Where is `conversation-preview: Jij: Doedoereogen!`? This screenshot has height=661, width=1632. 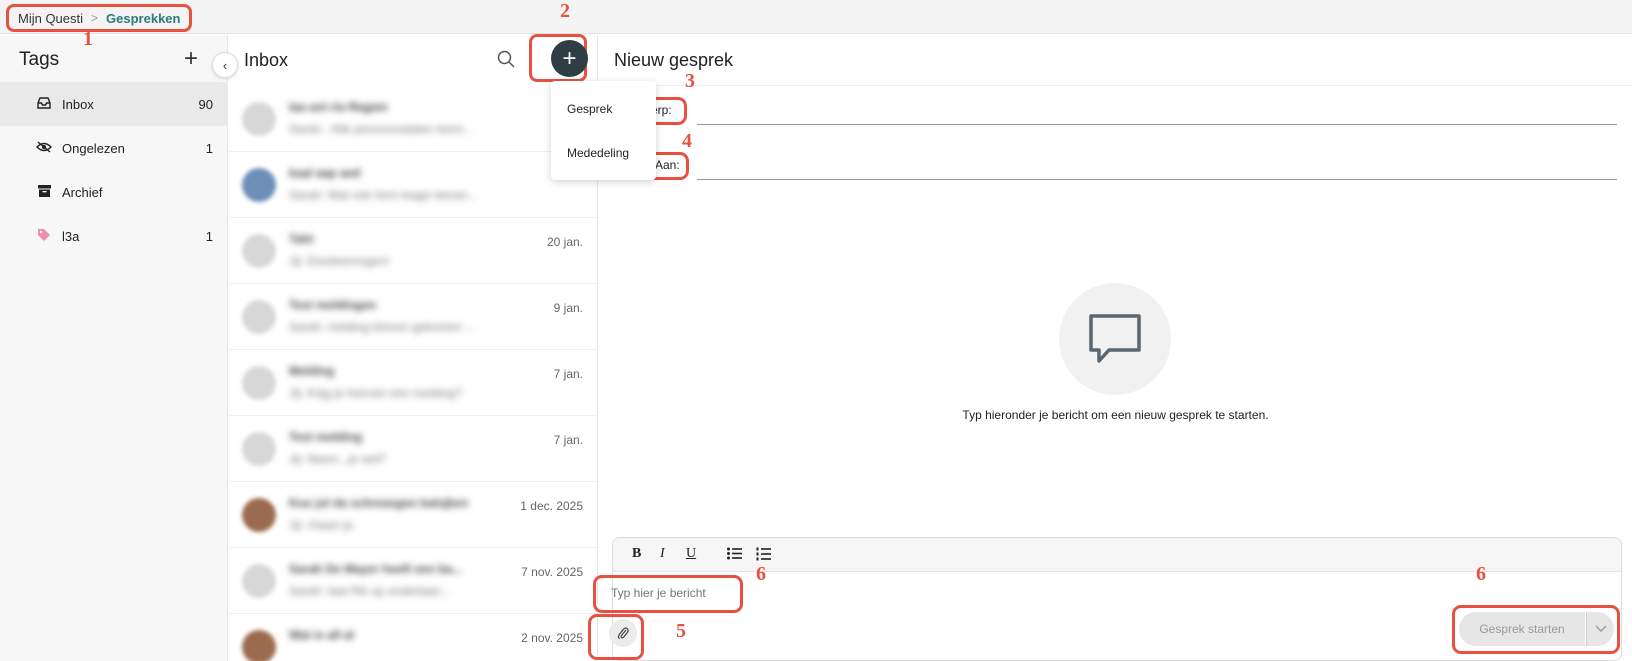 conversation-preview: Jij: Doedoereogen! is located at coordinates (339, 261).